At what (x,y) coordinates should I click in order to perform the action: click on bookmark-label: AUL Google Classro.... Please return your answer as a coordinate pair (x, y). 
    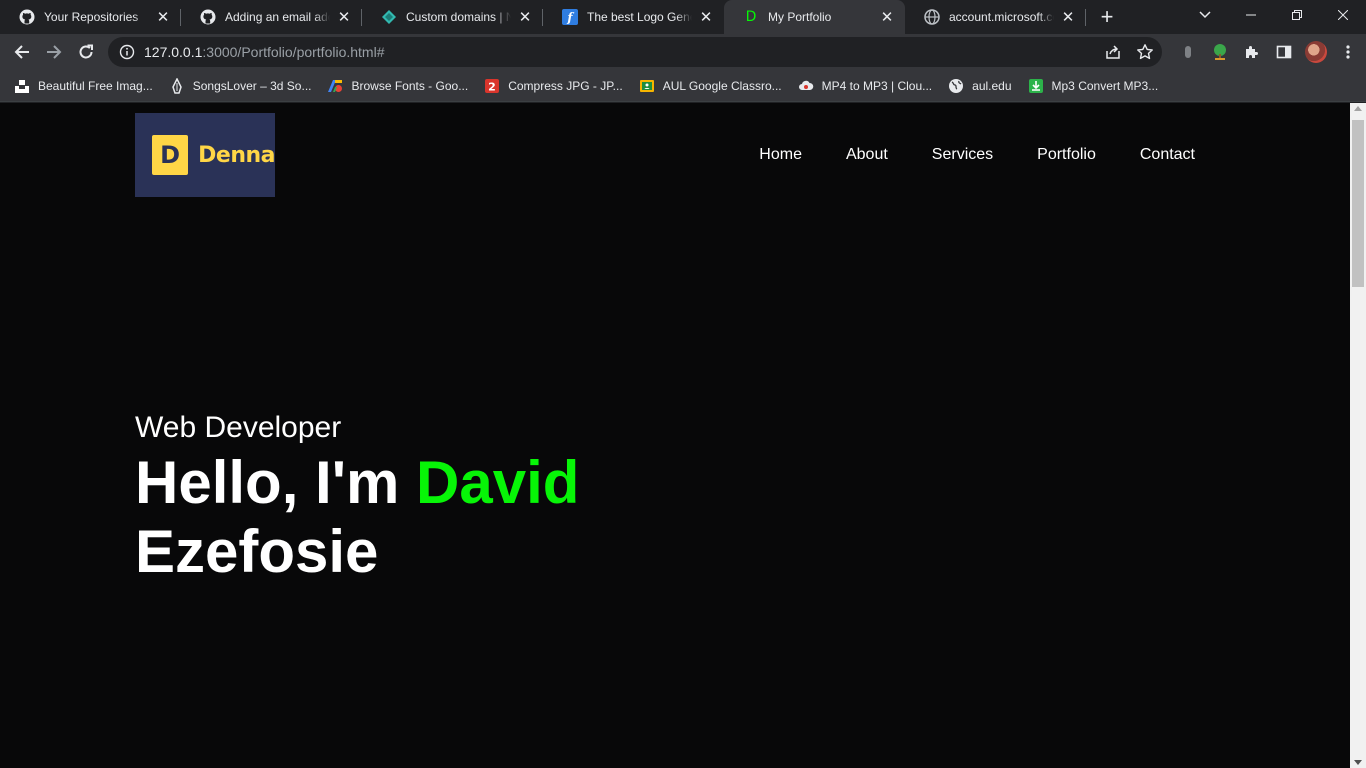
    Looking at the image, I should click on (722, 85).